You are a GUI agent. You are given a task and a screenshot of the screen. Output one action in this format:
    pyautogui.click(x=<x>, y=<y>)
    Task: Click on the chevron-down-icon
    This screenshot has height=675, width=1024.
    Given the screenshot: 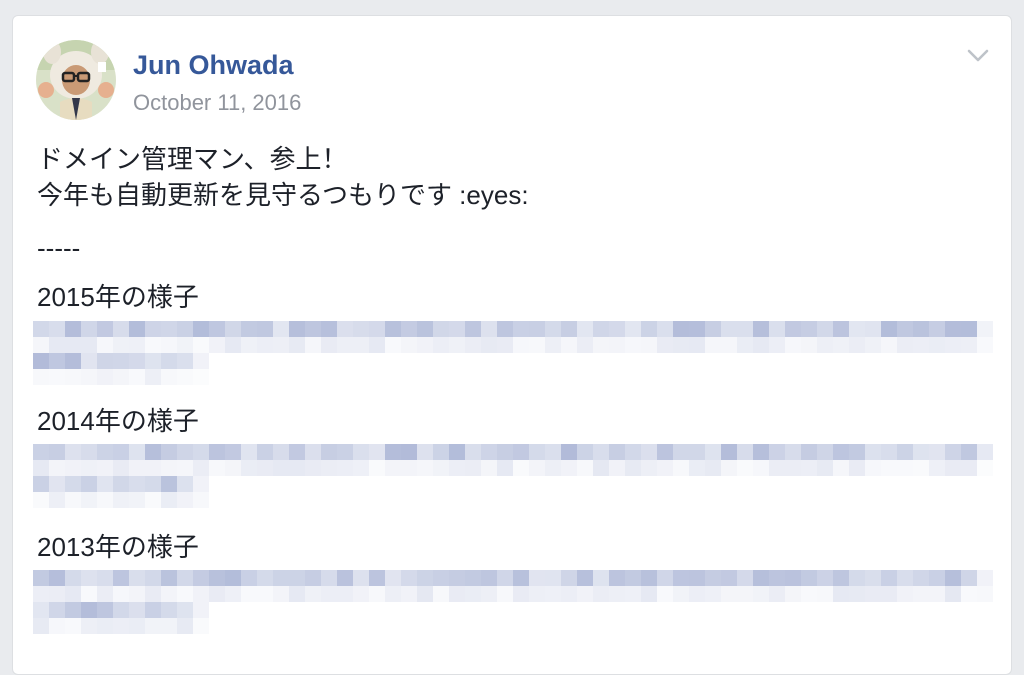 What is the action you would take?
    pyautogui.click(x=978, y=55)
    